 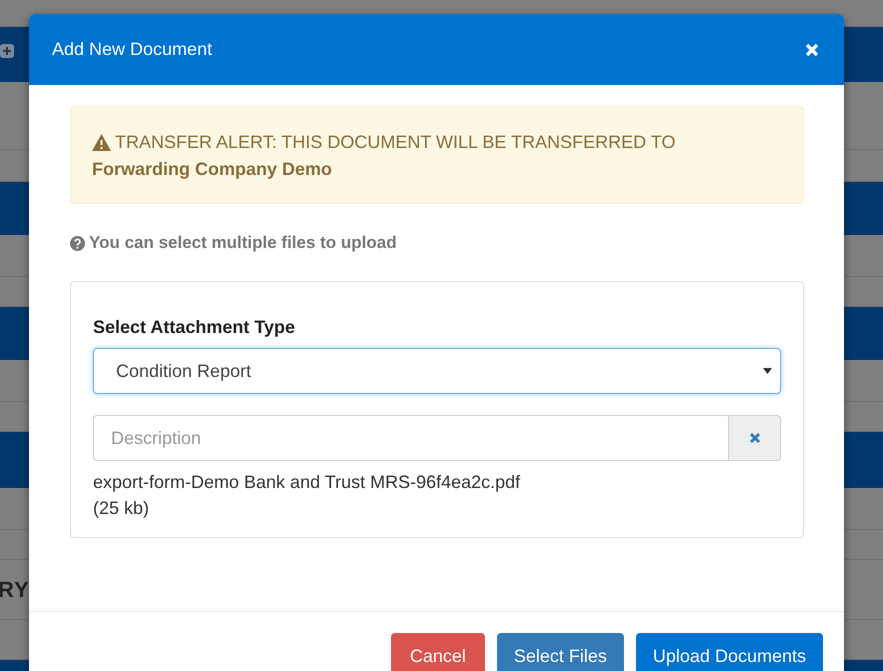 What do you see at coordinates (121, 508) in the screenshot?
I see `file-size: (25 kb)` at bounding box center [121, 508].